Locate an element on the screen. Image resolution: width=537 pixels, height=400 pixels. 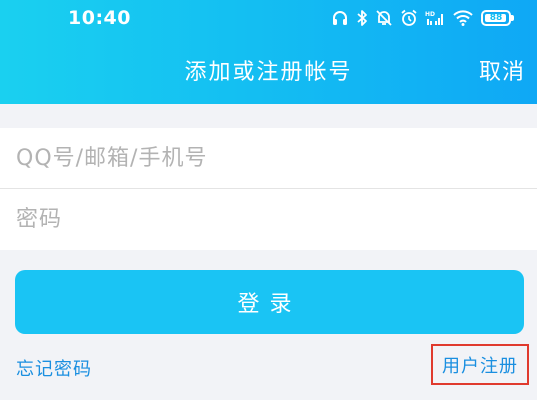
status-bar: 10:40 HD 88 is located at coordinates (268, 18).